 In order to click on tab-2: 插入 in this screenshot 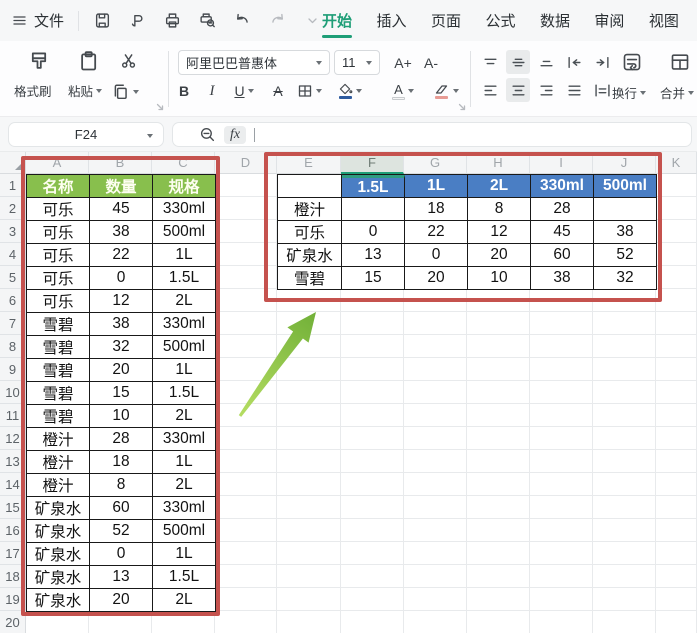, I will do `click(391, 20)`.